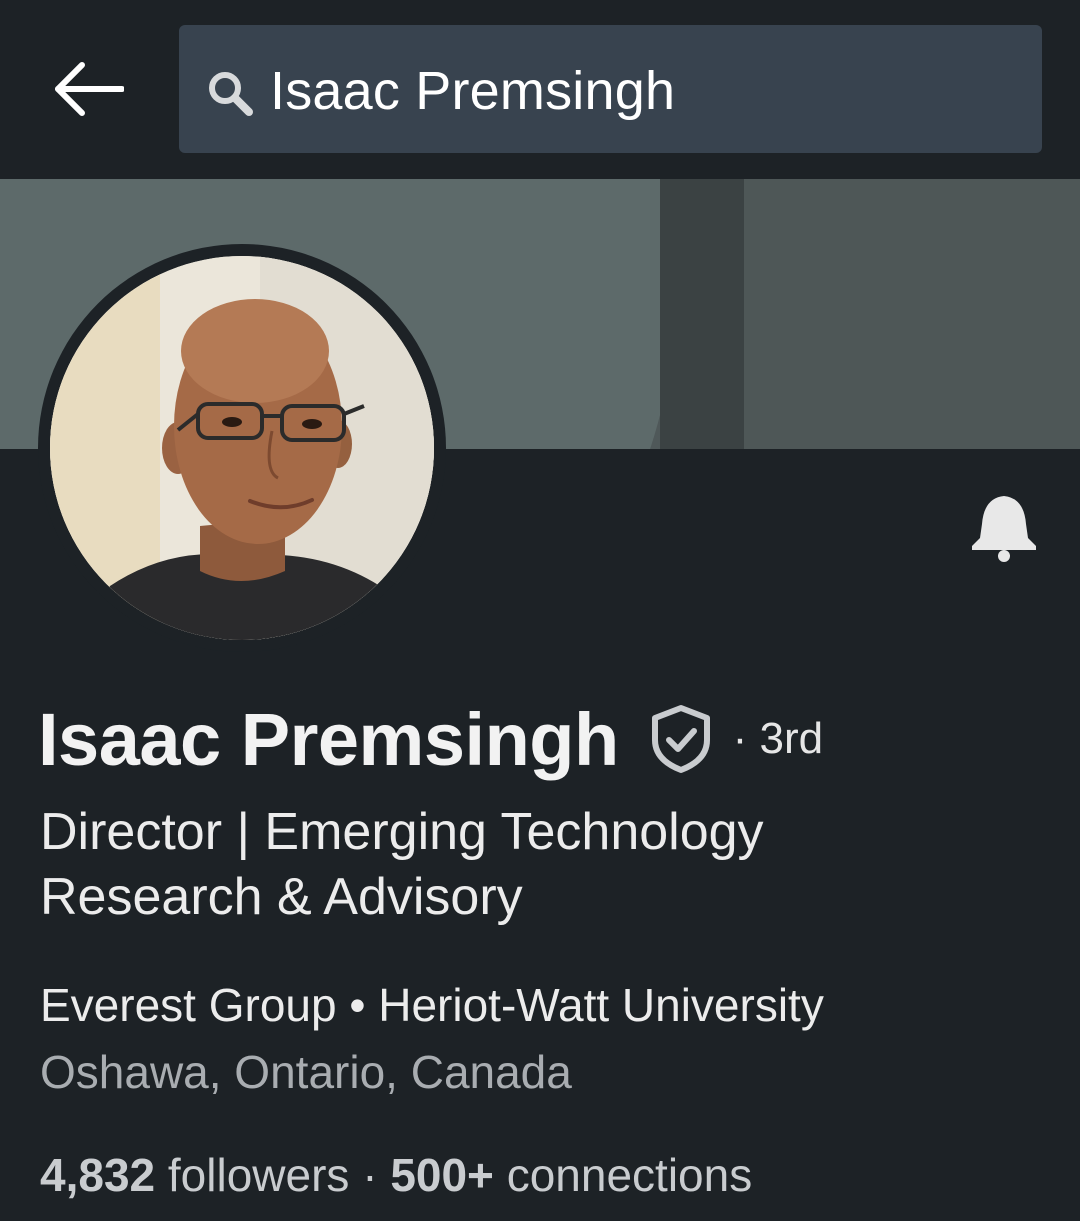 Image resolution: width=1080 pixels, height=1221 pixels. I want to click on profile-name-row: Isaac Premsingh · 3rd, so click(430, 739).